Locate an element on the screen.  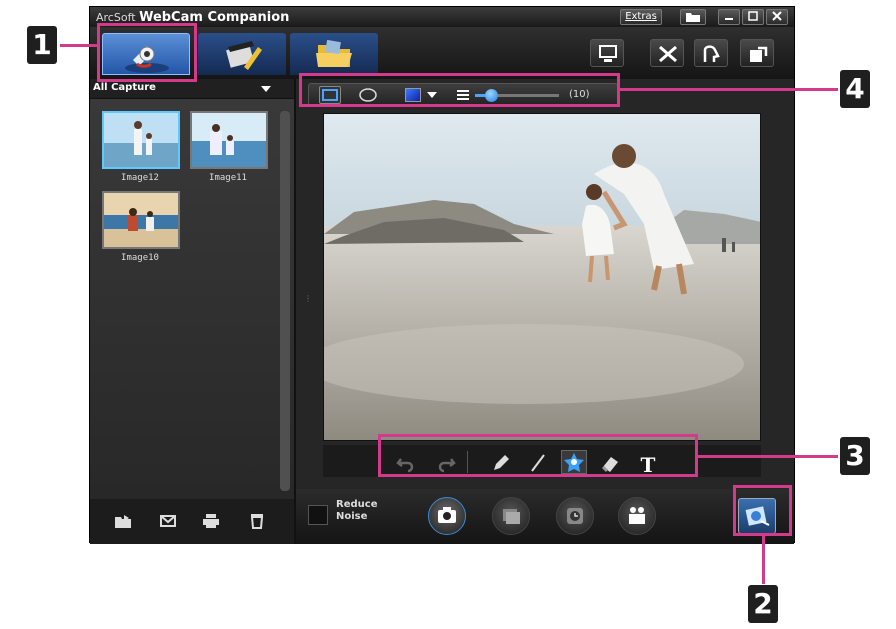
callout-3: 3 is located at coordinates (855, 456).